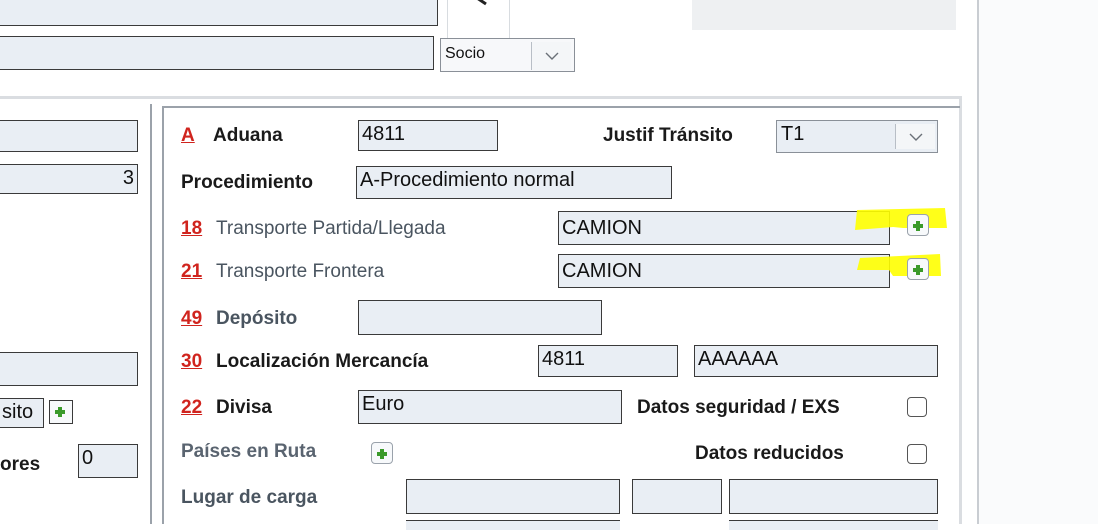 This screenshot has height=530, width=1098. I want to click on panel-top-border, so click(481, 97).